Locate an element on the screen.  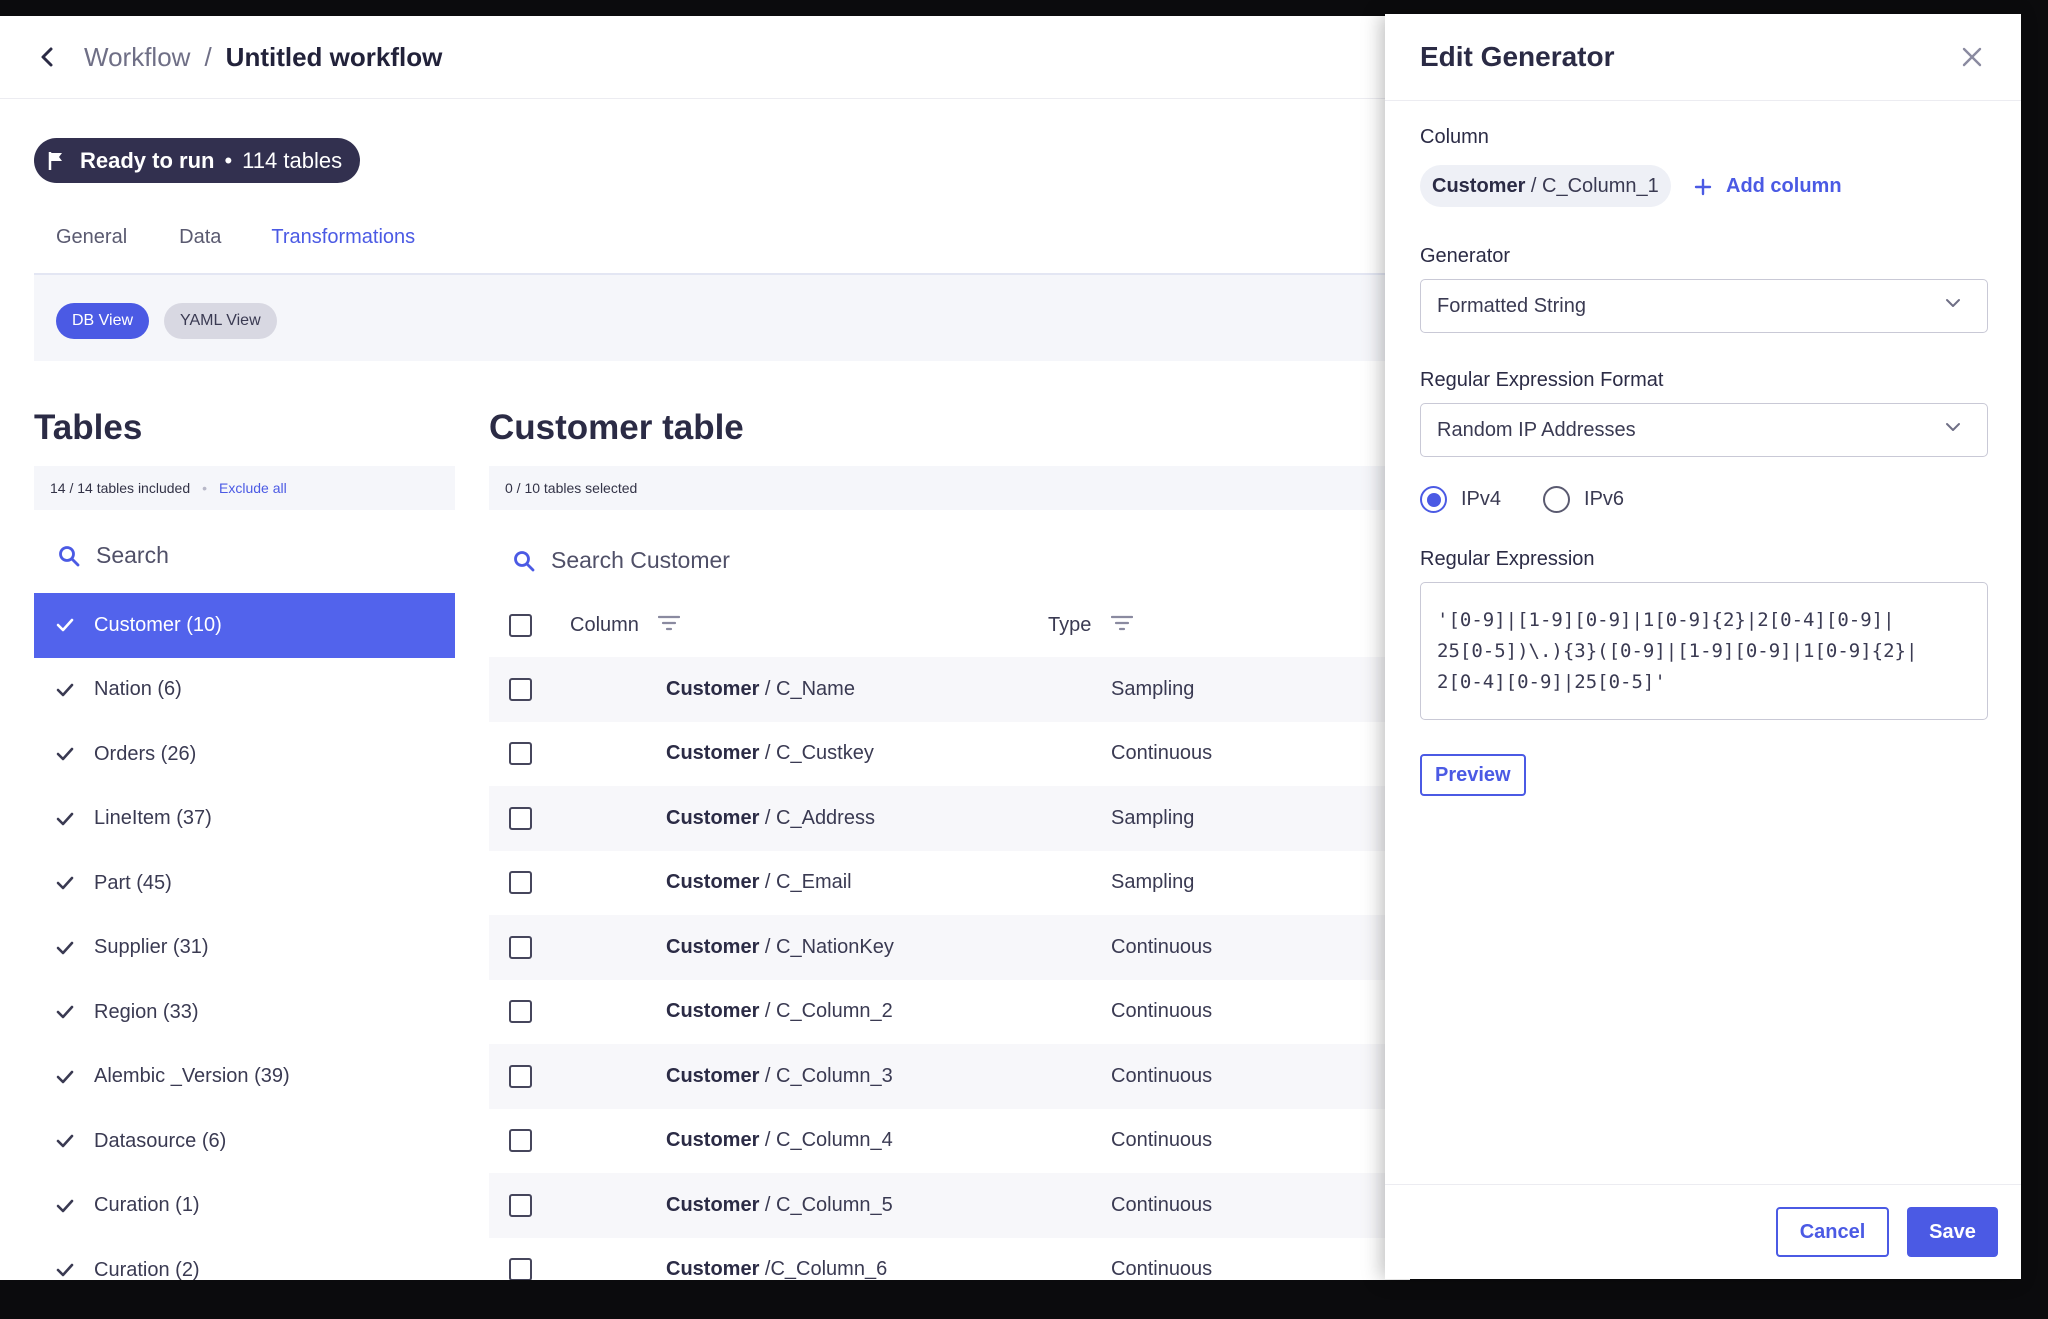
tables-search-placeholder: Search is located at coordinates (132, 555).